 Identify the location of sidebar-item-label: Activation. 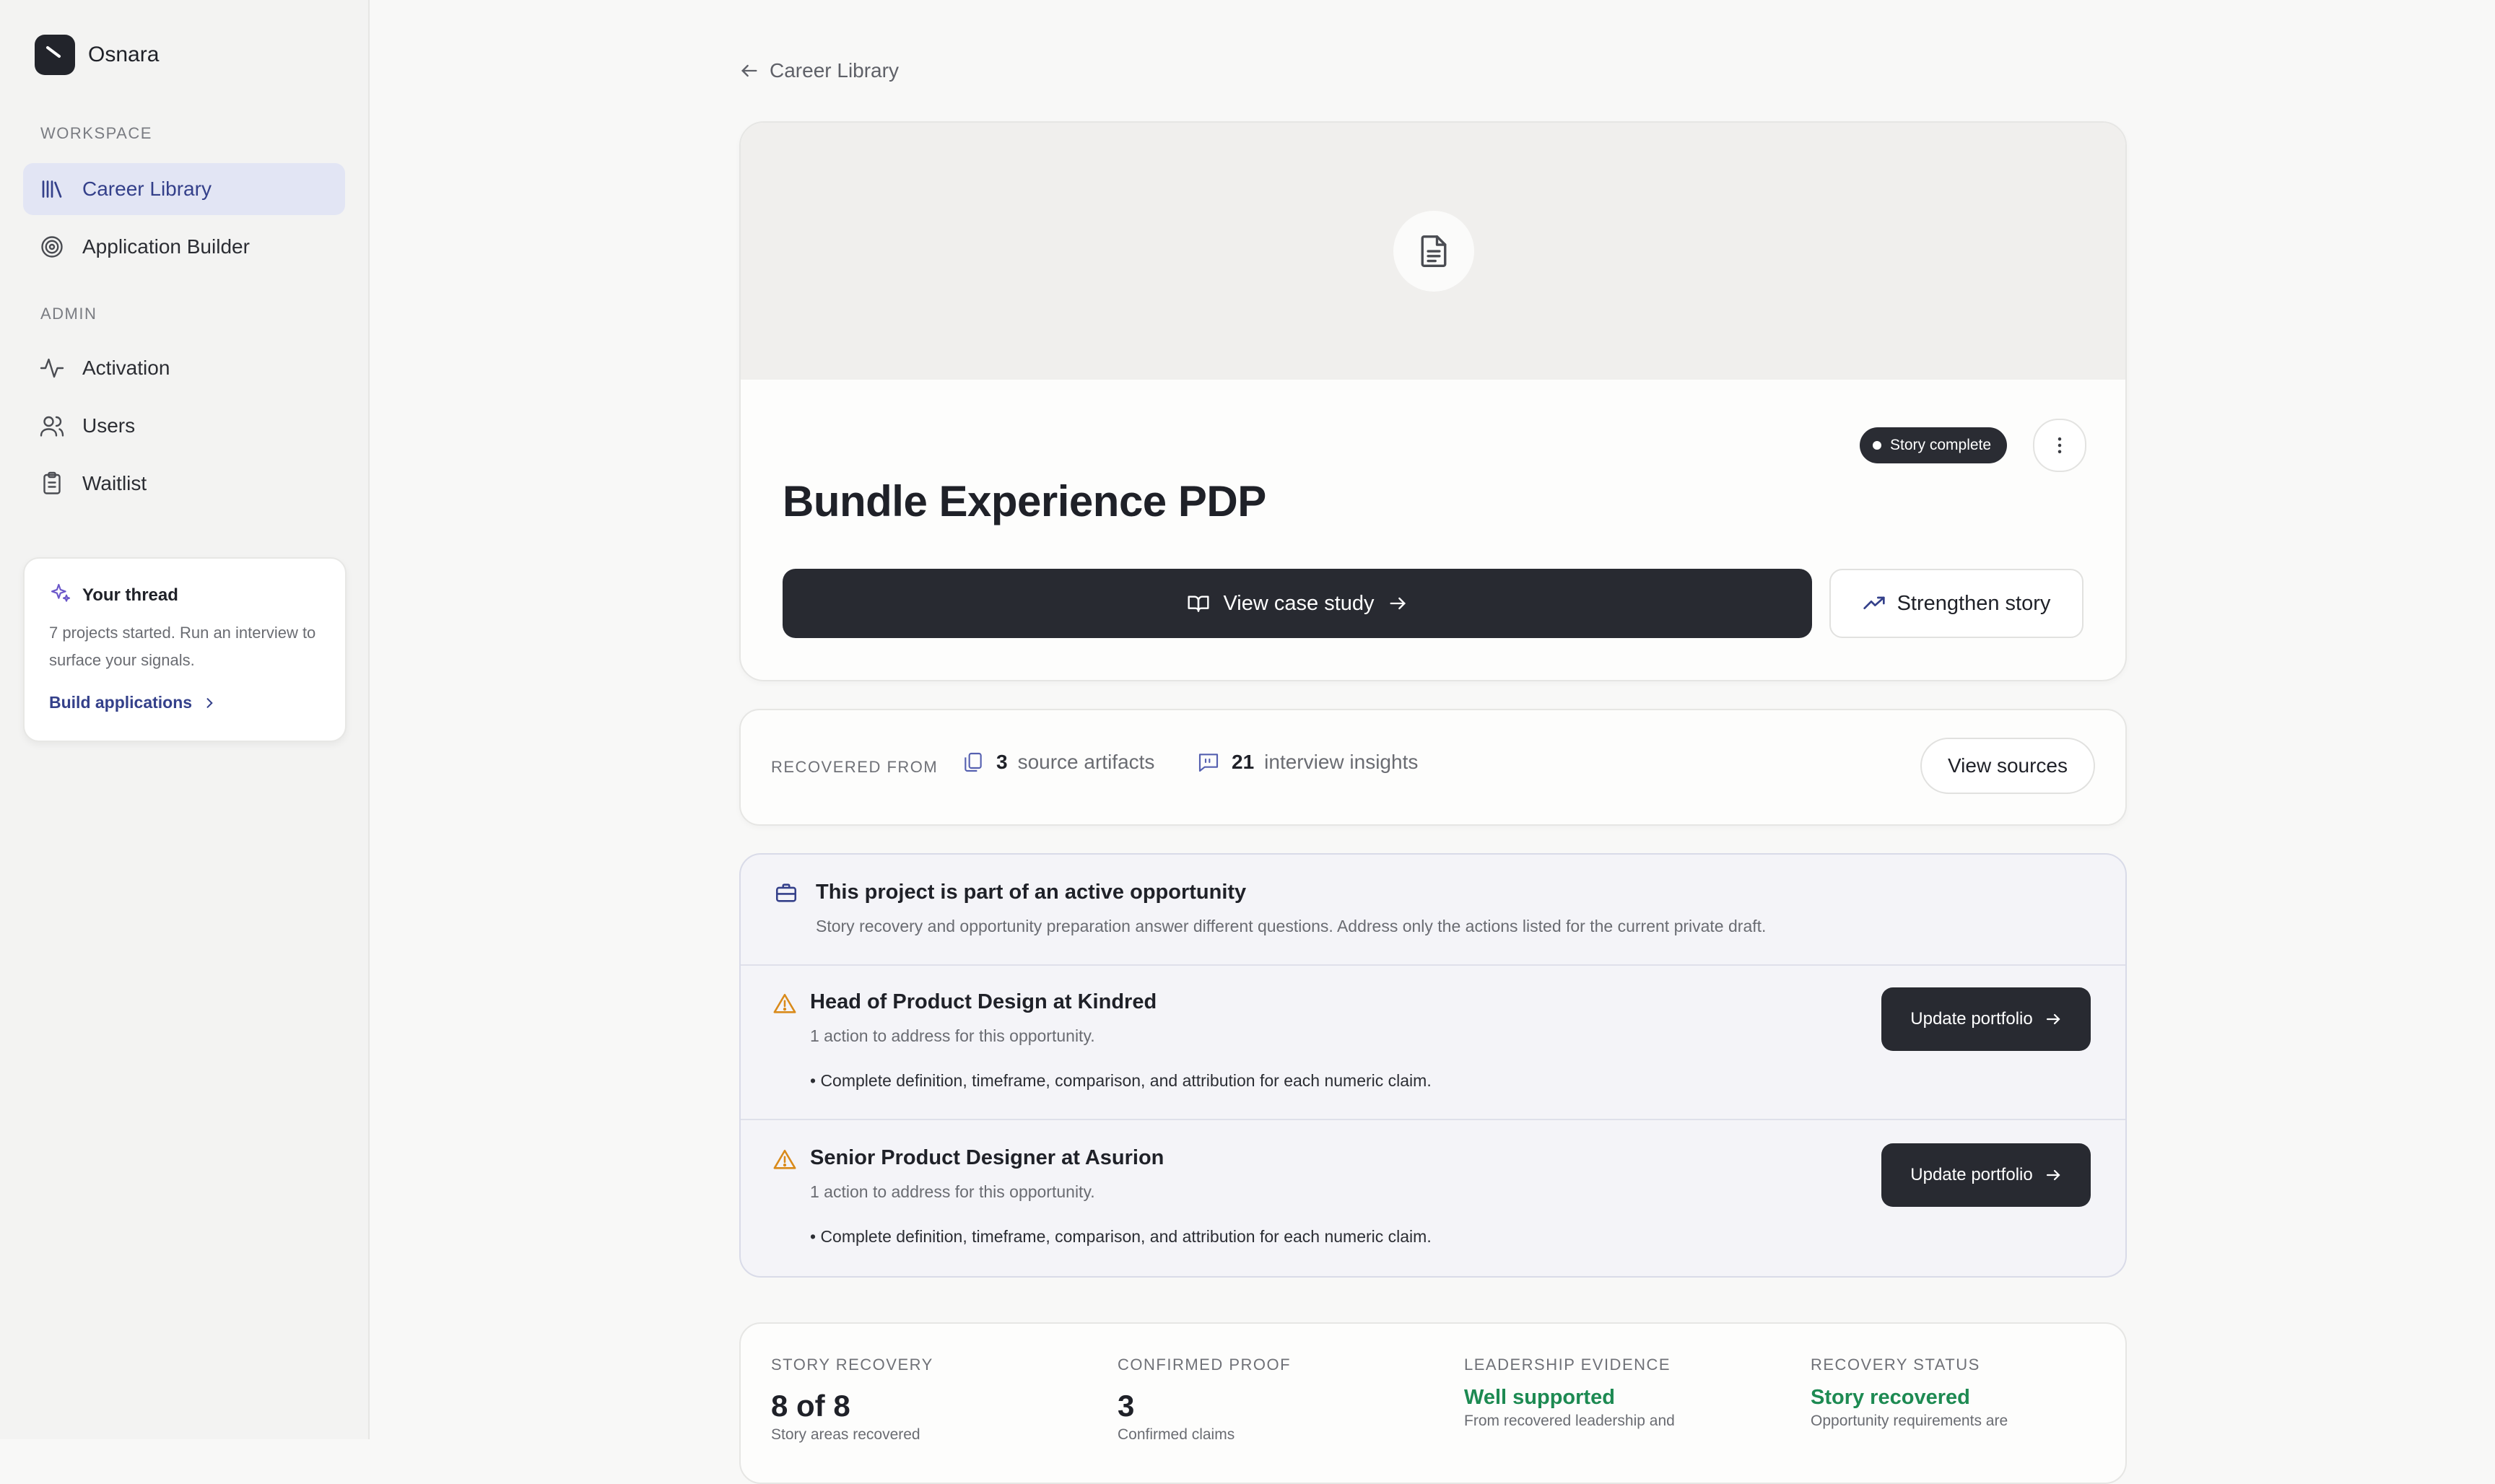
(126, 368).